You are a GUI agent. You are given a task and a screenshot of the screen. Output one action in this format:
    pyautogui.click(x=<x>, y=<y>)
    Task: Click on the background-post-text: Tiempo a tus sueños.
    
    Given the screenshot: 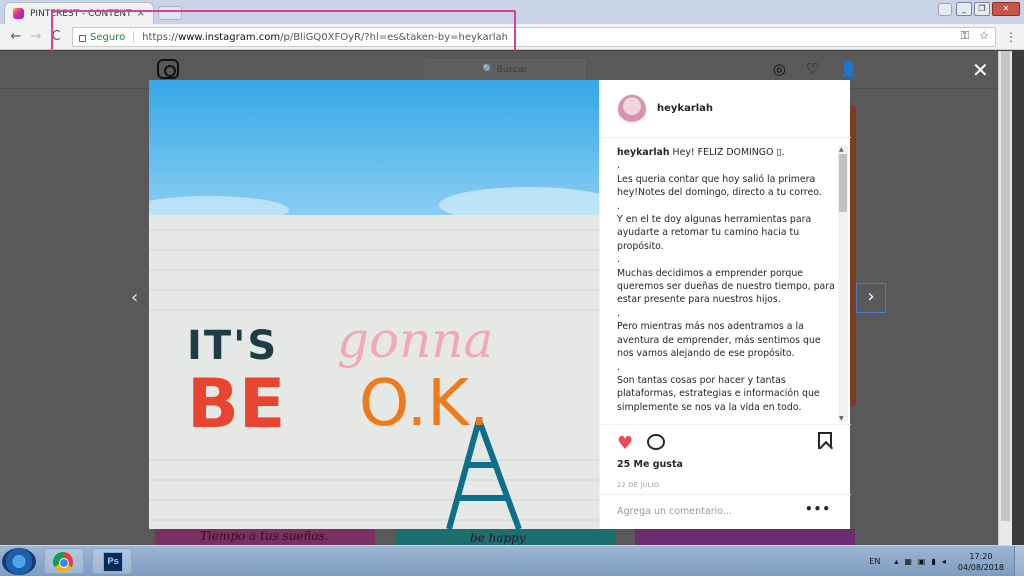 What is the action you would take?
    pyautogui.click(x=264, y=536)
    